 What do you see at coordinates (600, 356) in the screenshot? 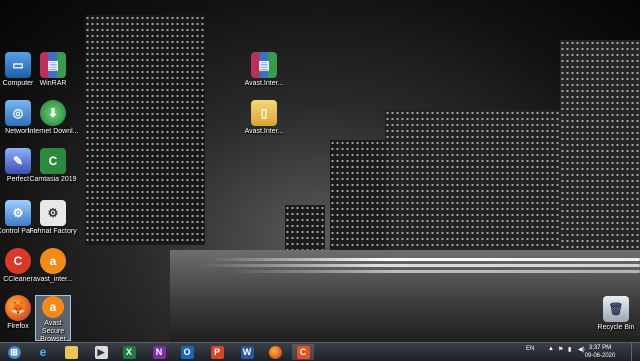
I see `clock-date: 09-06-2020` at bounding box center [600, 356].